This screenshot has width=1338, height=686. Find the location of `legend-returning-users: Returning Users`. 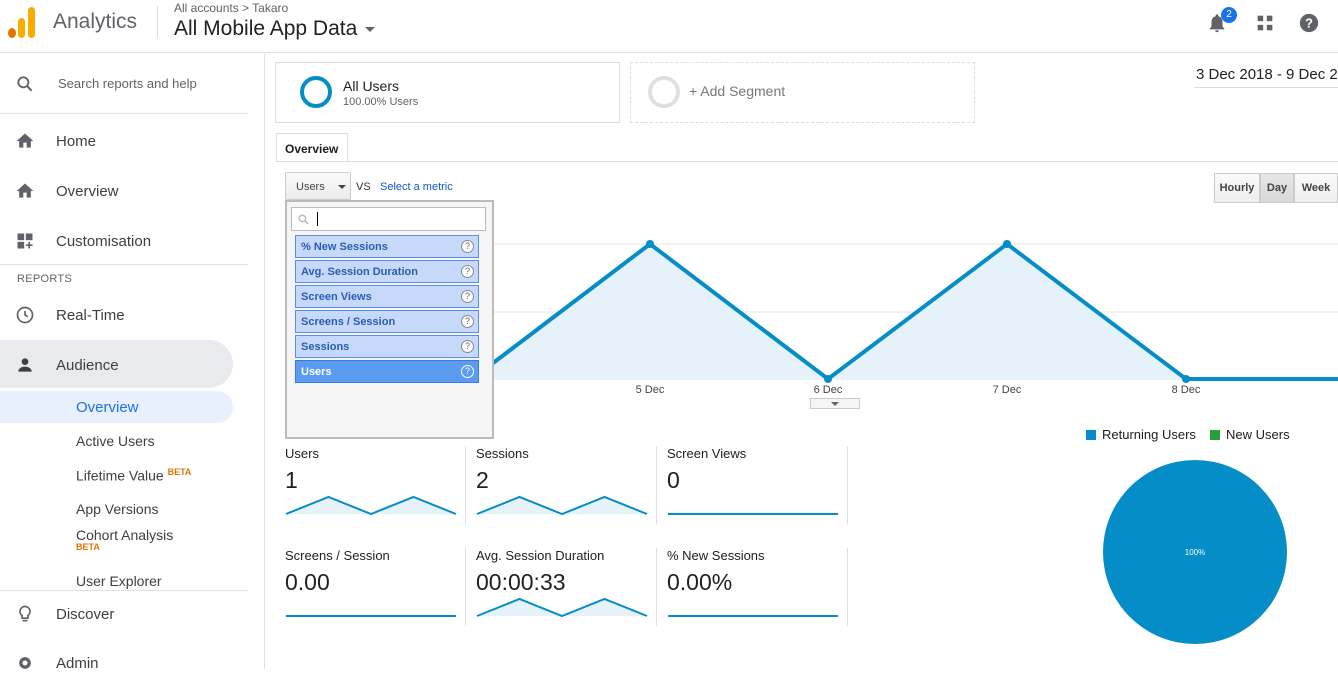

legend-returning-users: Returning Users is located at coordinates (1141, 434).